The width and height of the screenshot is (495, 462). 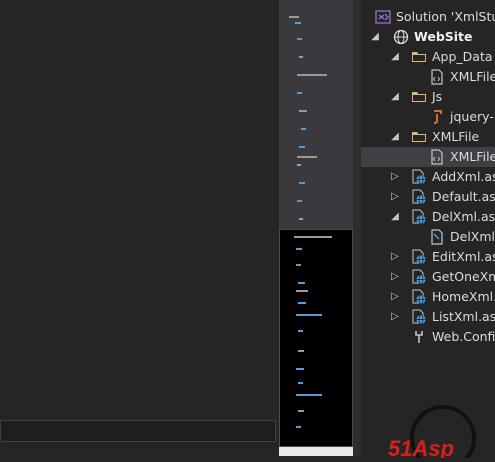 What do you see at coordinates (443, 36) in the screenshot?
I see `tree-label: WebSite` at bounding box center [443, 36].